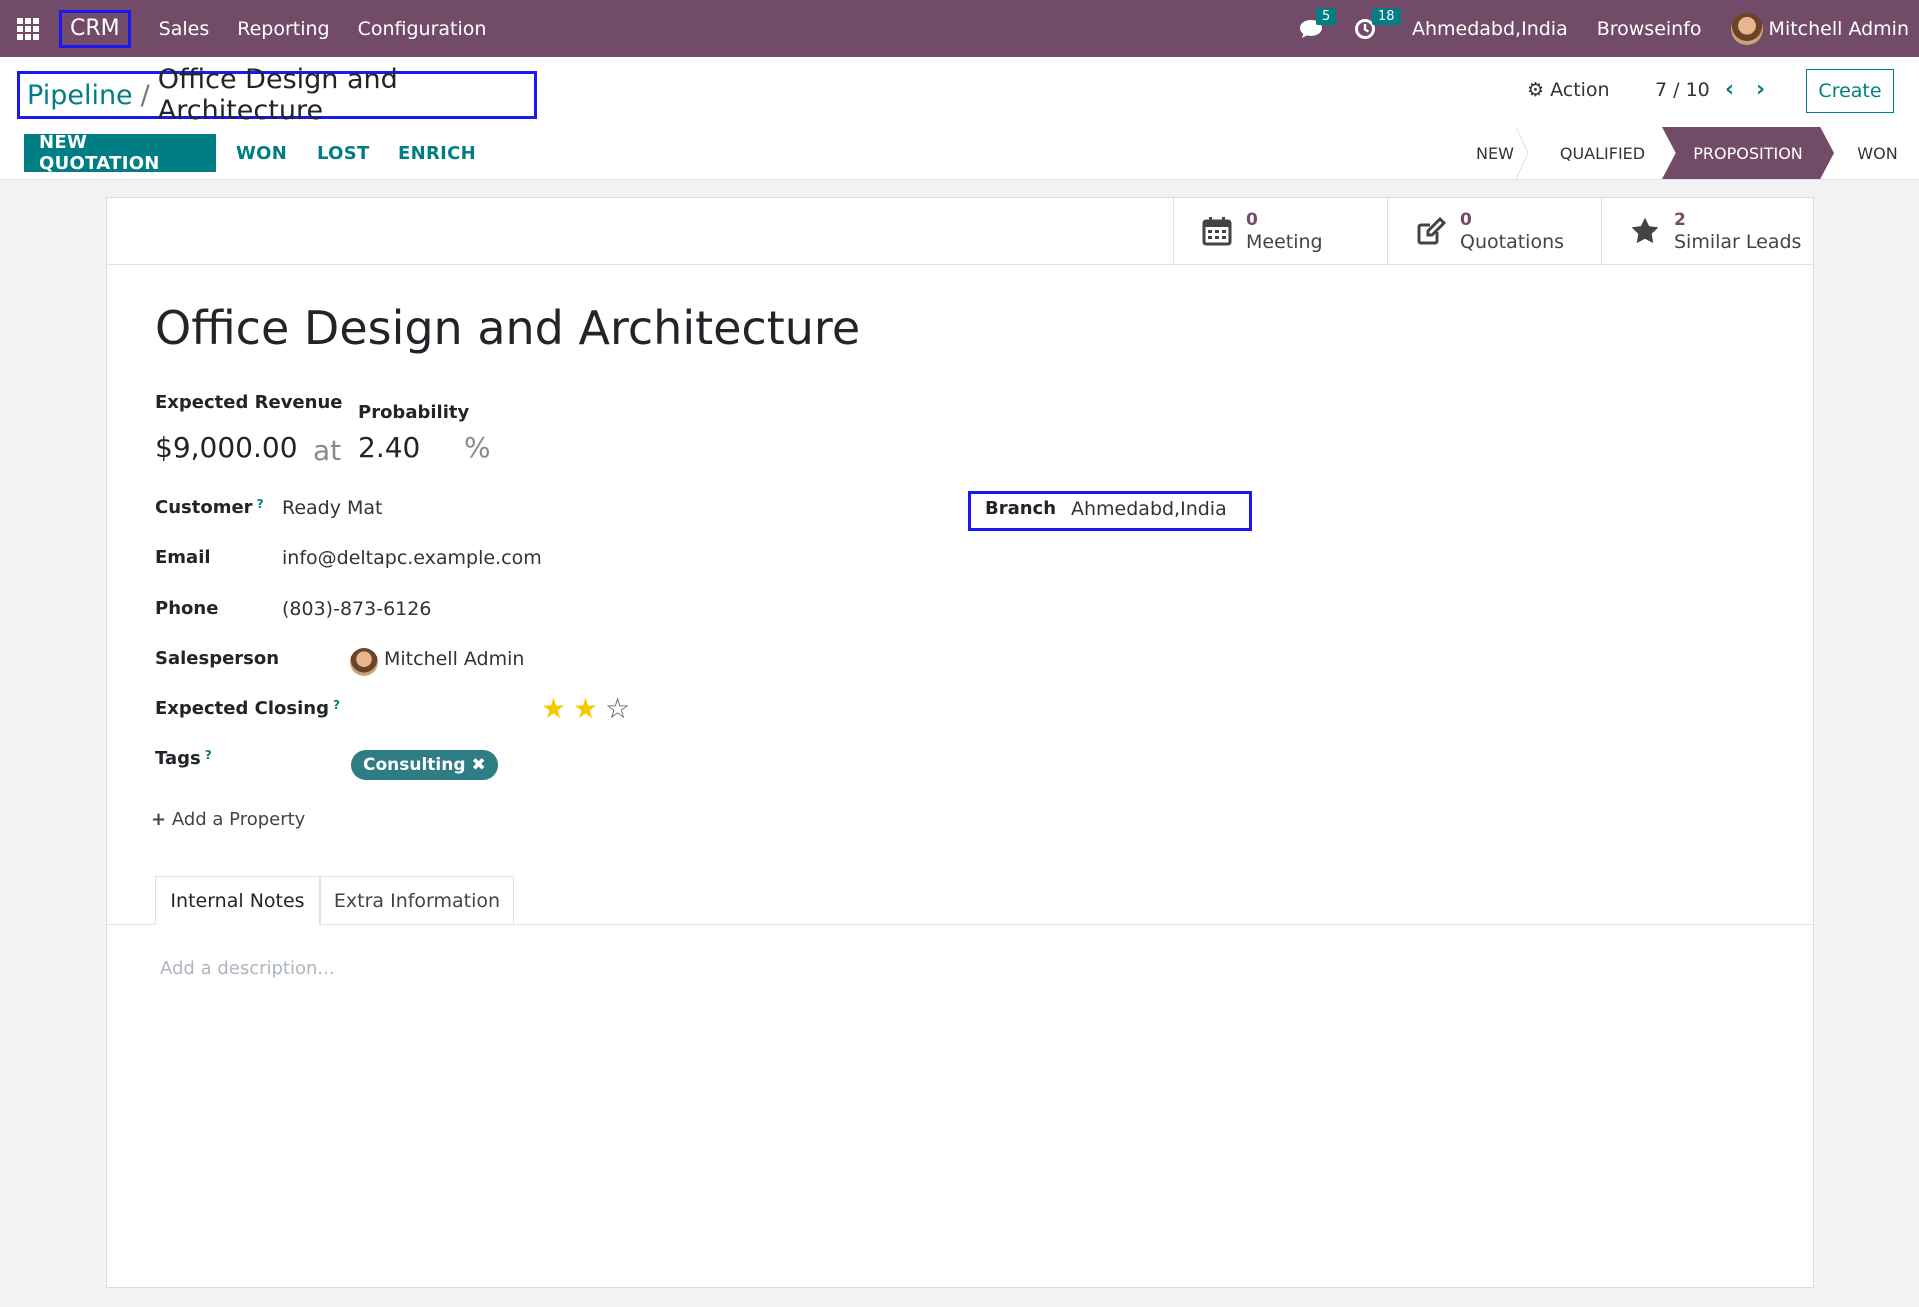 The image size is (1919, 1307). Describe the element at coordinates (217, 658) in the screenshot. I see `salesperson-label: Salesperson` at that location.